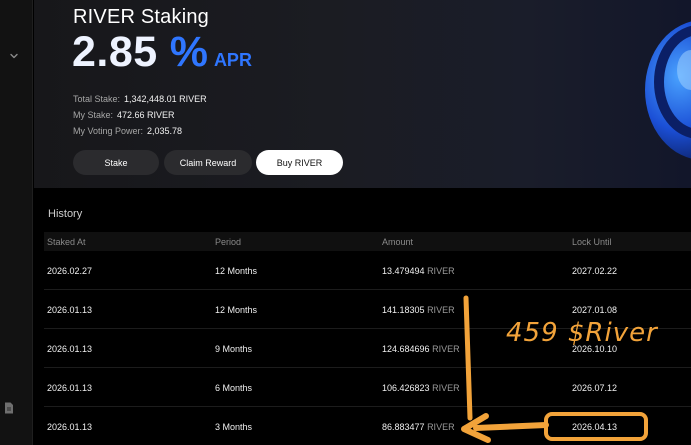 The height and width of the screenshot is (445, 691). Describe the element at coordinates (162, 52) in the screenshot. I see `apr-display: 2.85 % APR` at that location.